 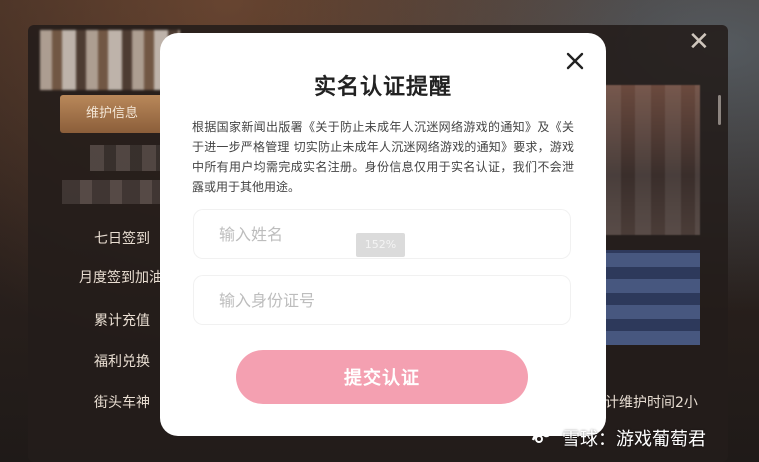 I want to click on watermark-text: 雪球：游戏葡萄君, so click(x=634, y=439).